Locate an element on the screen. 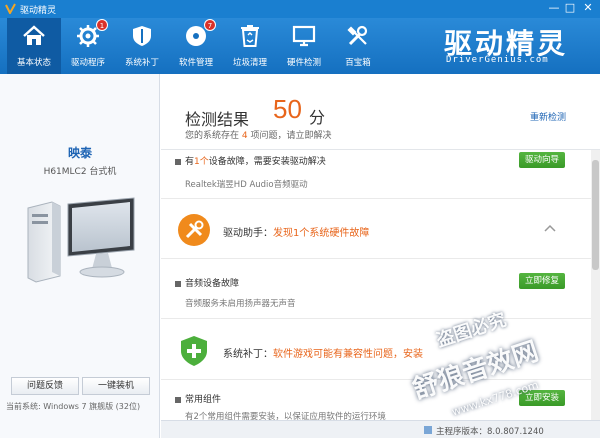 The width and height of the screenshot is (600, 438). title-bar: 驱动精灵 — □ ✕ is located at coordinates (300, 9).